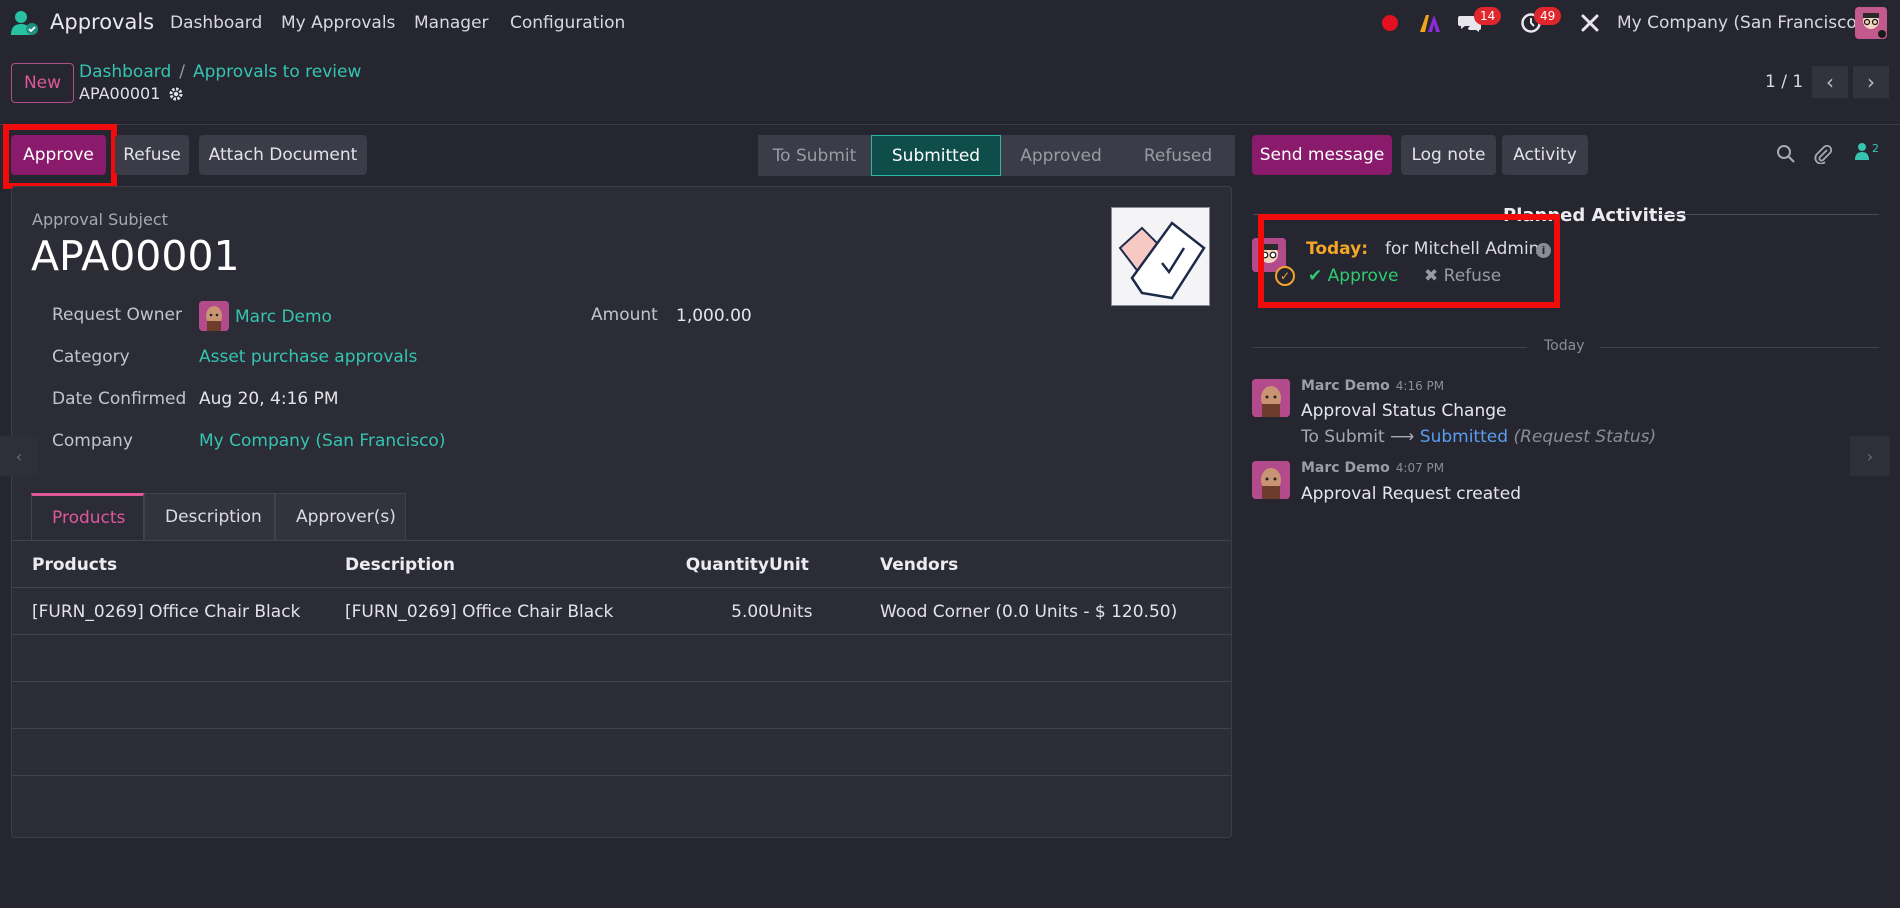  What do you see at coordinates (1372, 468) in the screenshot?
I see `message-author: Marc Demo 4:07 PM` at bounding box center [1372, 468].